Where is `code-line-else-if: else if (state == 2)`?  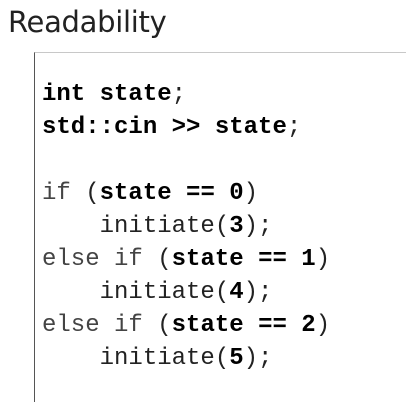 code-line-else-if: else if (state == 2) is located at coordinates (186, 325).